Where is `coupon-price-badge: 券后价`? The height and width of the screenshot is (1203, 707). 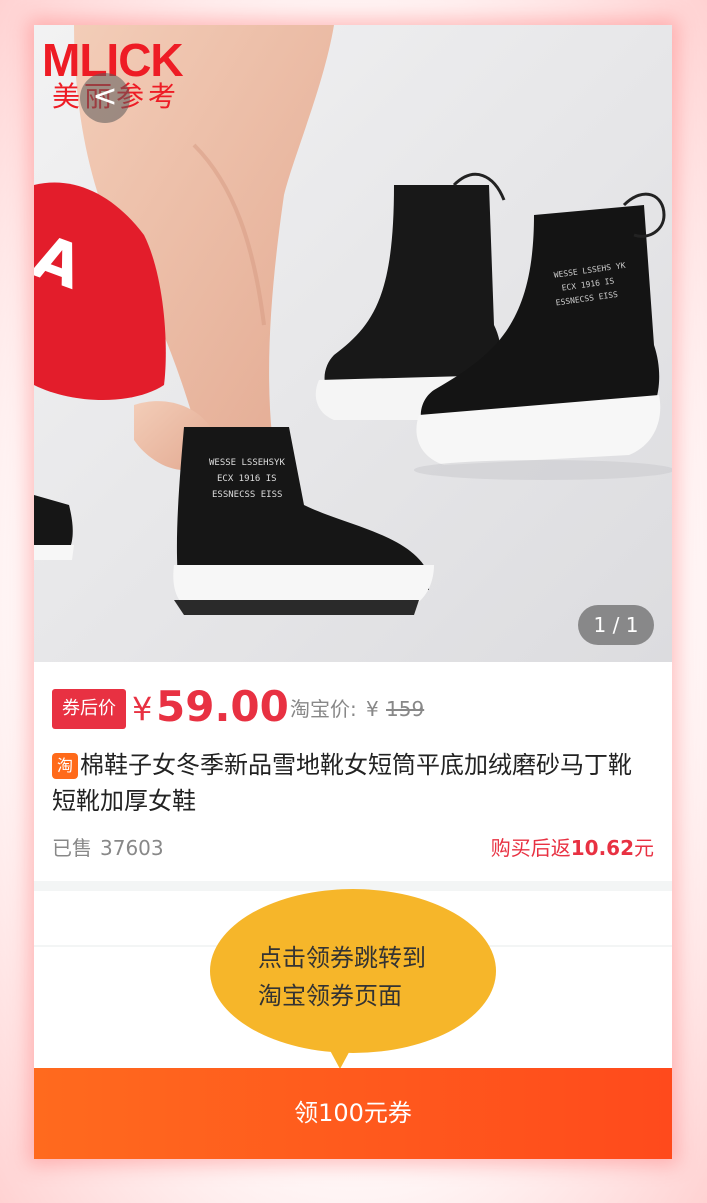
coupon-price-badge: 券后价 is located at coordinates (89, 709).